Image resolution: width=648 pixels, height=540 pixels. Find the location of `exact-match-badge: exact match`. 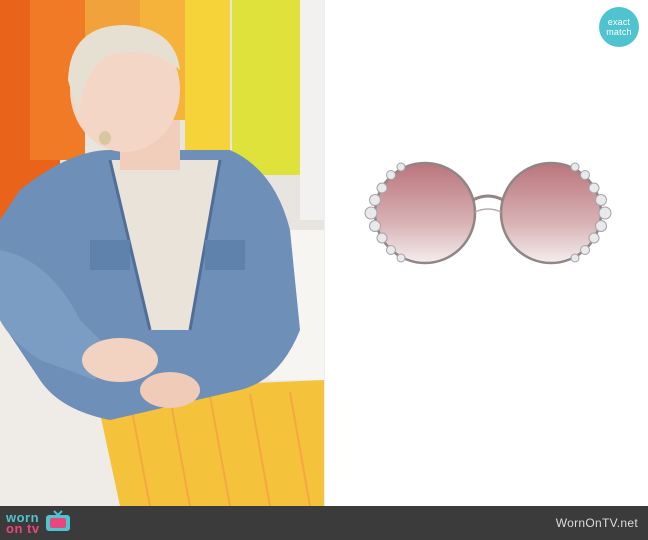

exact-match-badge: exact match is located at coordinates (619, 27).